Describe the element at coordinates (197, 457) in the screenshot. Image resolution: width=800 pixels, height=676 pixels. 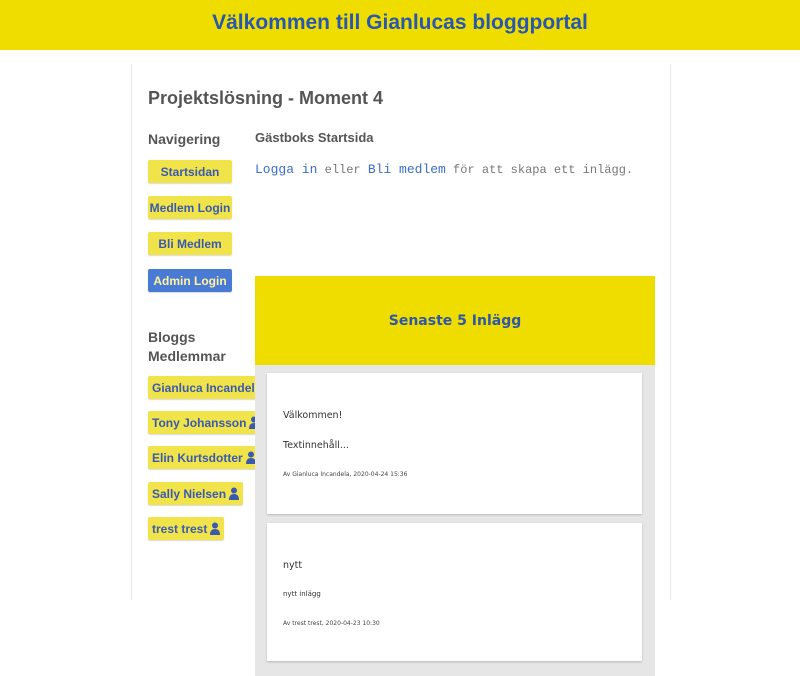
I see `member-name: Elin Kurtsdotter` at that location.